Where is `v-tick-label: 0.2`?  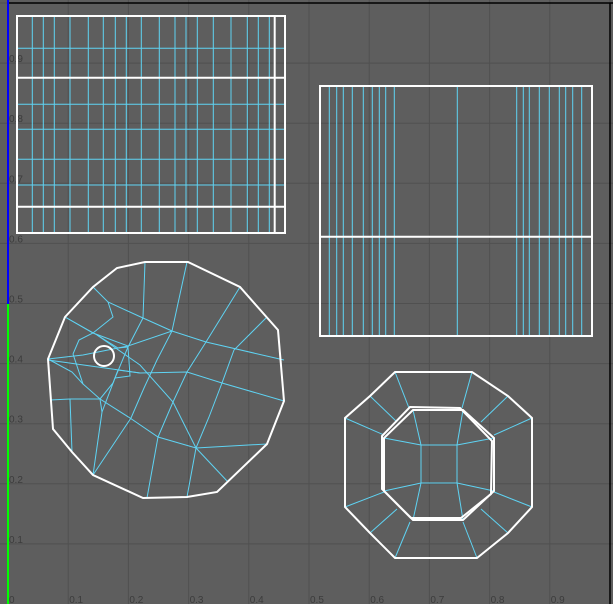
v-tick-label: 0.2 is located at coordinates (16, 480).